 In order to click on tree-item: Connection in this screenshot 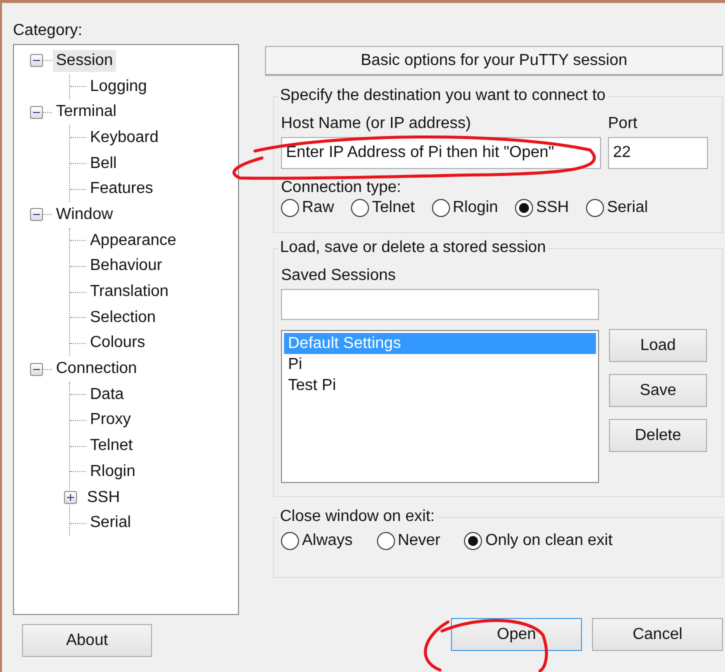, I will do `click(96, 369)`.